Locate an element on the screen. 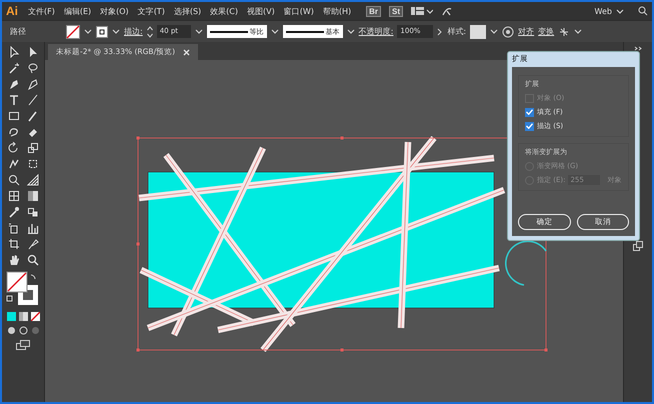 The image size is (654, 404). chevron-icon is located at coordinates (440, 32).